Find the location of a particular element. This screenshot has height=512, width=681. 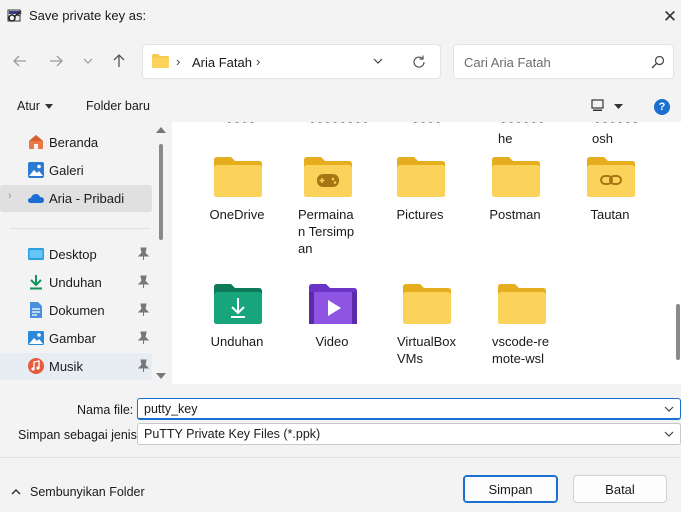

up-button is located at coordinates (119, 61).